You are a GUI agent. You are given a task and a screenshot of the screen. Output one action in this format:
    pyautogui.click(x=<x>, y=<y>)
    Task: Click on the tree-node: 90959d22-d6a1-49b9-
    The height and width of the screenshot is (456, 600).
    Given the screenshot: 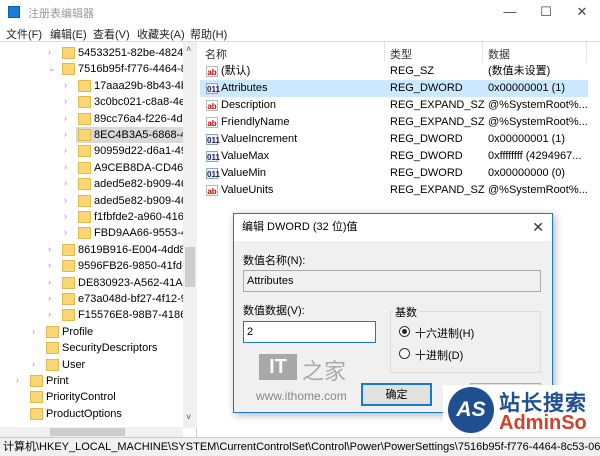 What is the action you would take?
    pyautogui.click(x=136, y=151)
    